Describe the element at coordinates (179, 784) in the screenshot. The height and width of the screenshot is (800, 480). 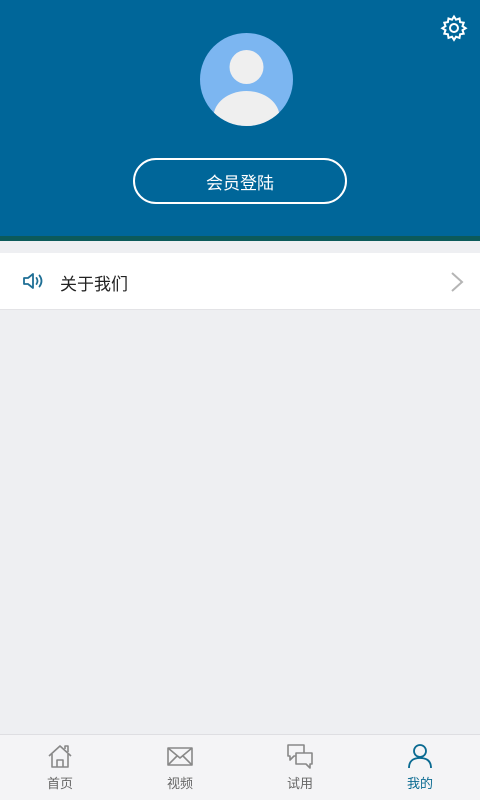
I see `tab-label: 视频` at that location.